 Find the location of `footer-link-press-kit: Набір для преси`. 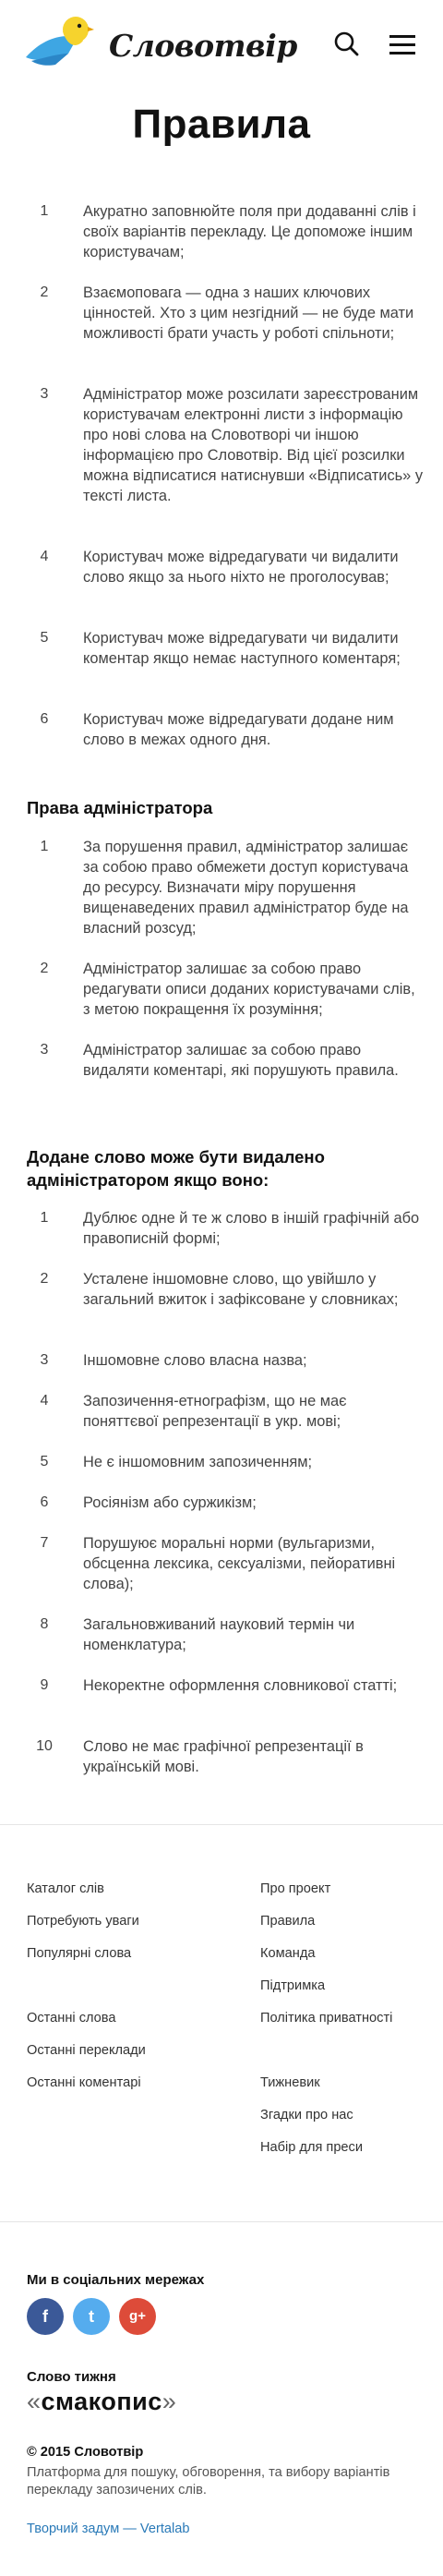

footer-link-press-kit: Набір для преси is located at coordinates (312, 2147).